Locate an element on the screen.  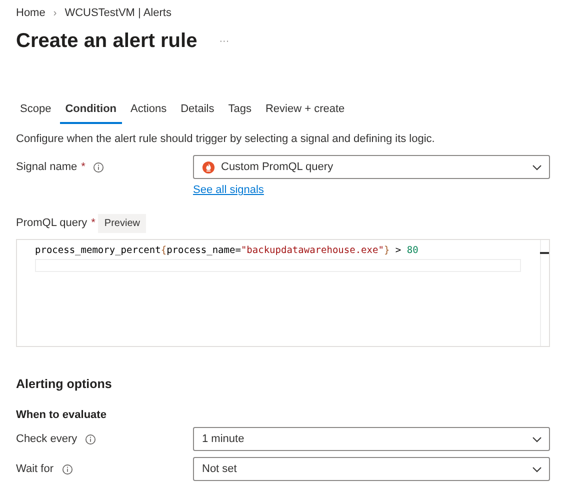
tab: Tags is located at coordinates (239, 111).